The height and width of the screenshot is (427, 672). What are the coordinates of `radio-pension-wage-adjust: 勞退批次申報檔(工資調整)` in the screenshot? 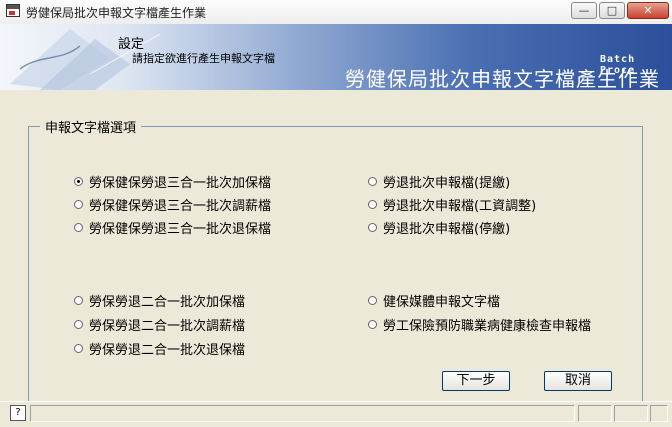 It's located at (452, 204).